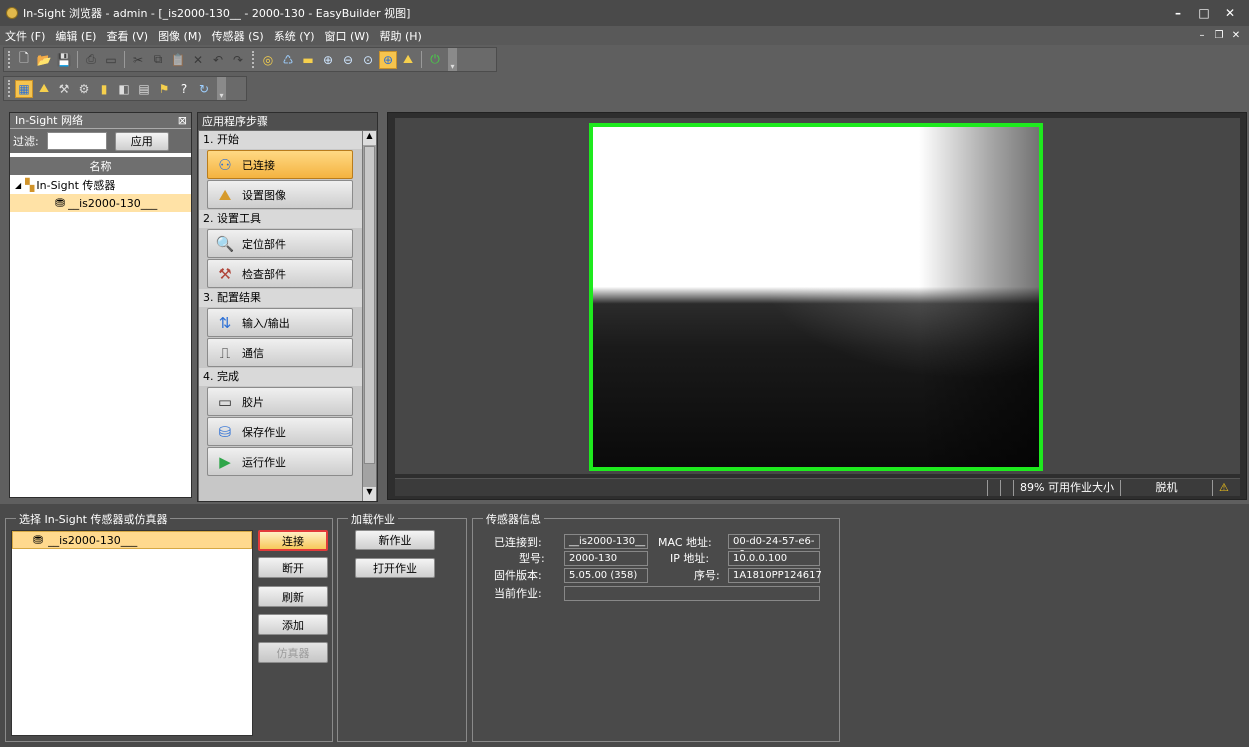 Image resolution: width=1249 pixels, height=747 pixels. What do you see at coordinates (158, 60) in the screenshot?
I see `copy-icon: ⧉` at bounding box center [158, 60].